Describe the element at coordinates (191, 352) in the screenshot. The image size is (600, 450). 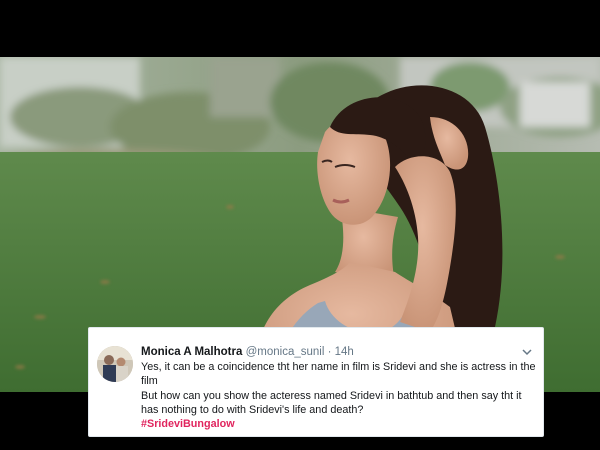
I see `display-name: Monica A Malhotra` at that location.